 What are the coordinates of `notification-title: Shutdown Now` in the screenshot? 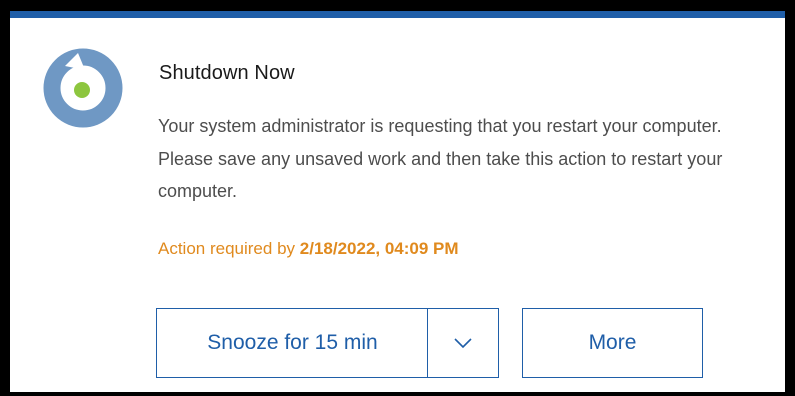 It's located at (227, 73).